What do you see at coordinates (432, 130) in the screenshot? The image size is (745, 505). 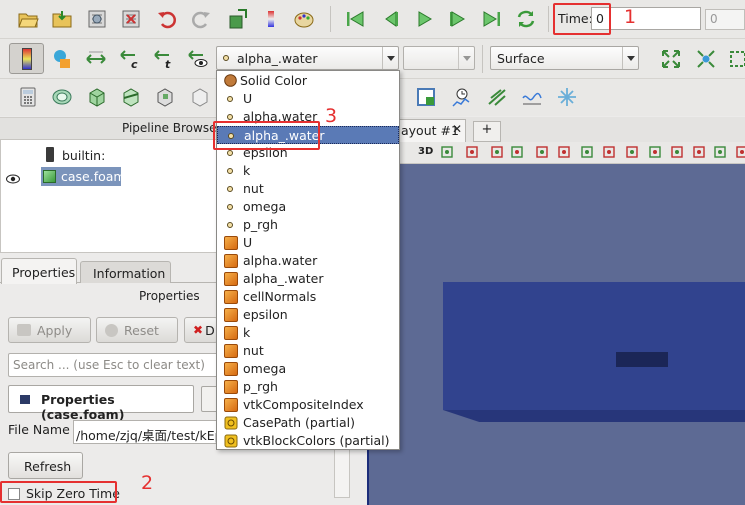 I see `layout-tab: ayout #1 ✕` at bounding box center [432, 130].